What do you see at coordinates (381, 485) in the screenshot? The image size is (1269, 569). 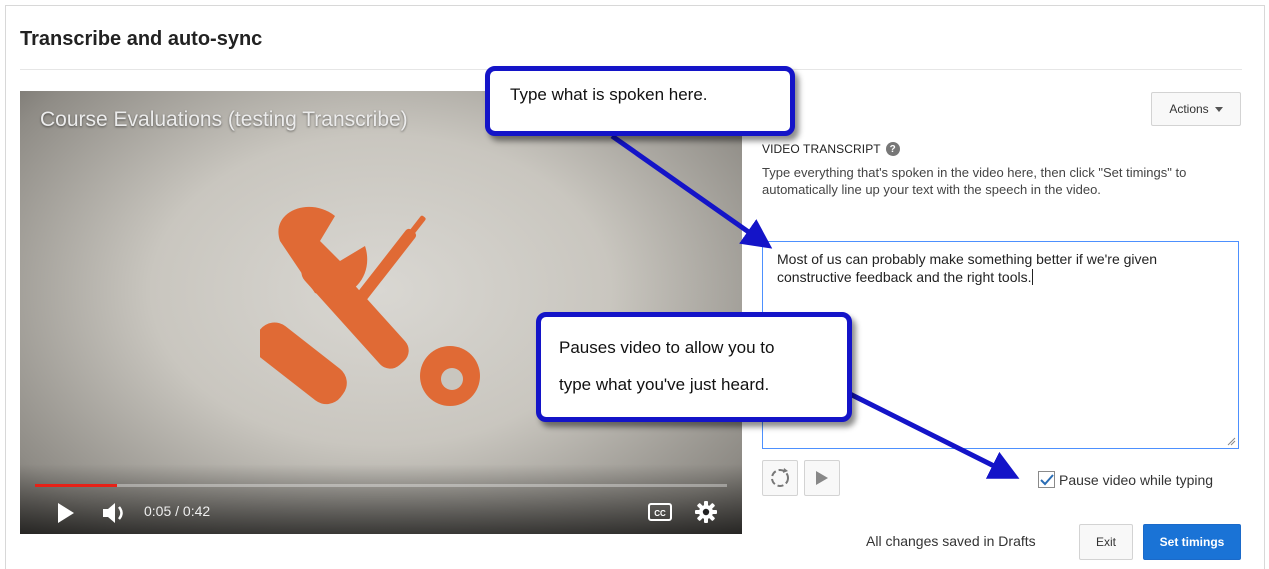 I see `progress-bar` at bounding box center [381, 485].